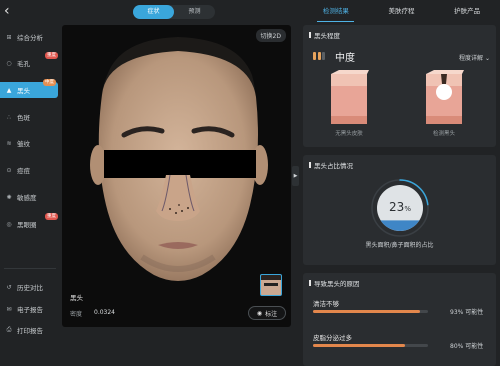 The image size is (500, 366). Describe the element at coordinates (327, 36) in the screenshot. I see `severity-title: 黑头程度` at that location.